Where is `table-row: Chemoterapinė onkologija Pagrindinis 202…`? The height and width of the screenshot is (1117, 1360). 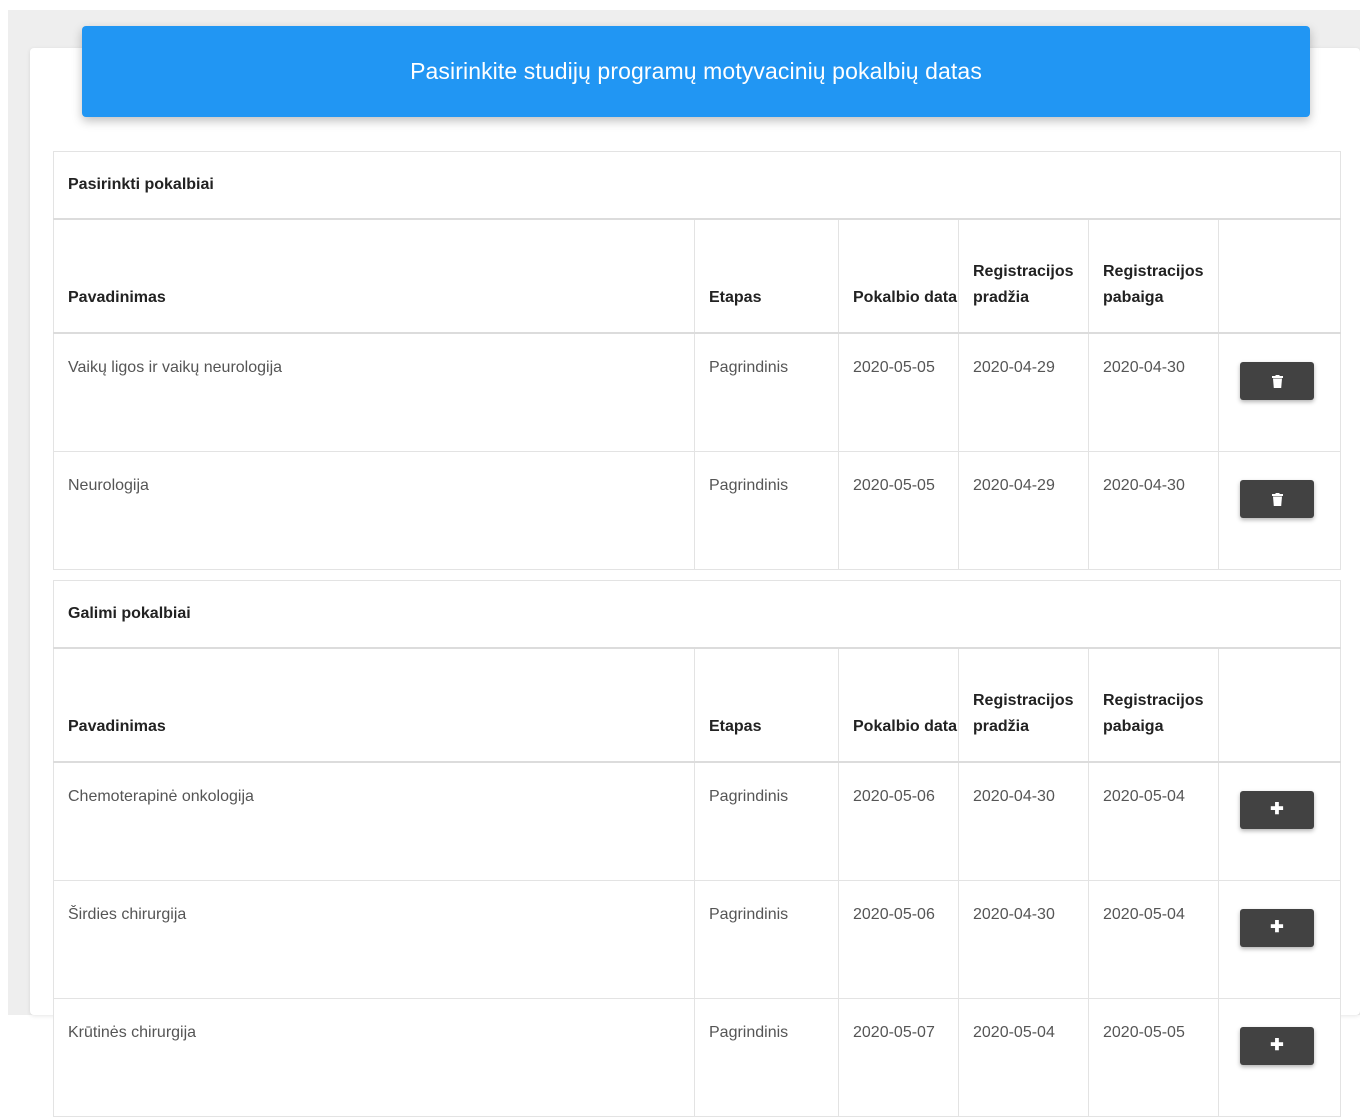 table-row: Chemoterapinė onkologija Pagrindinis 202… is located at coordinates (697, 821).